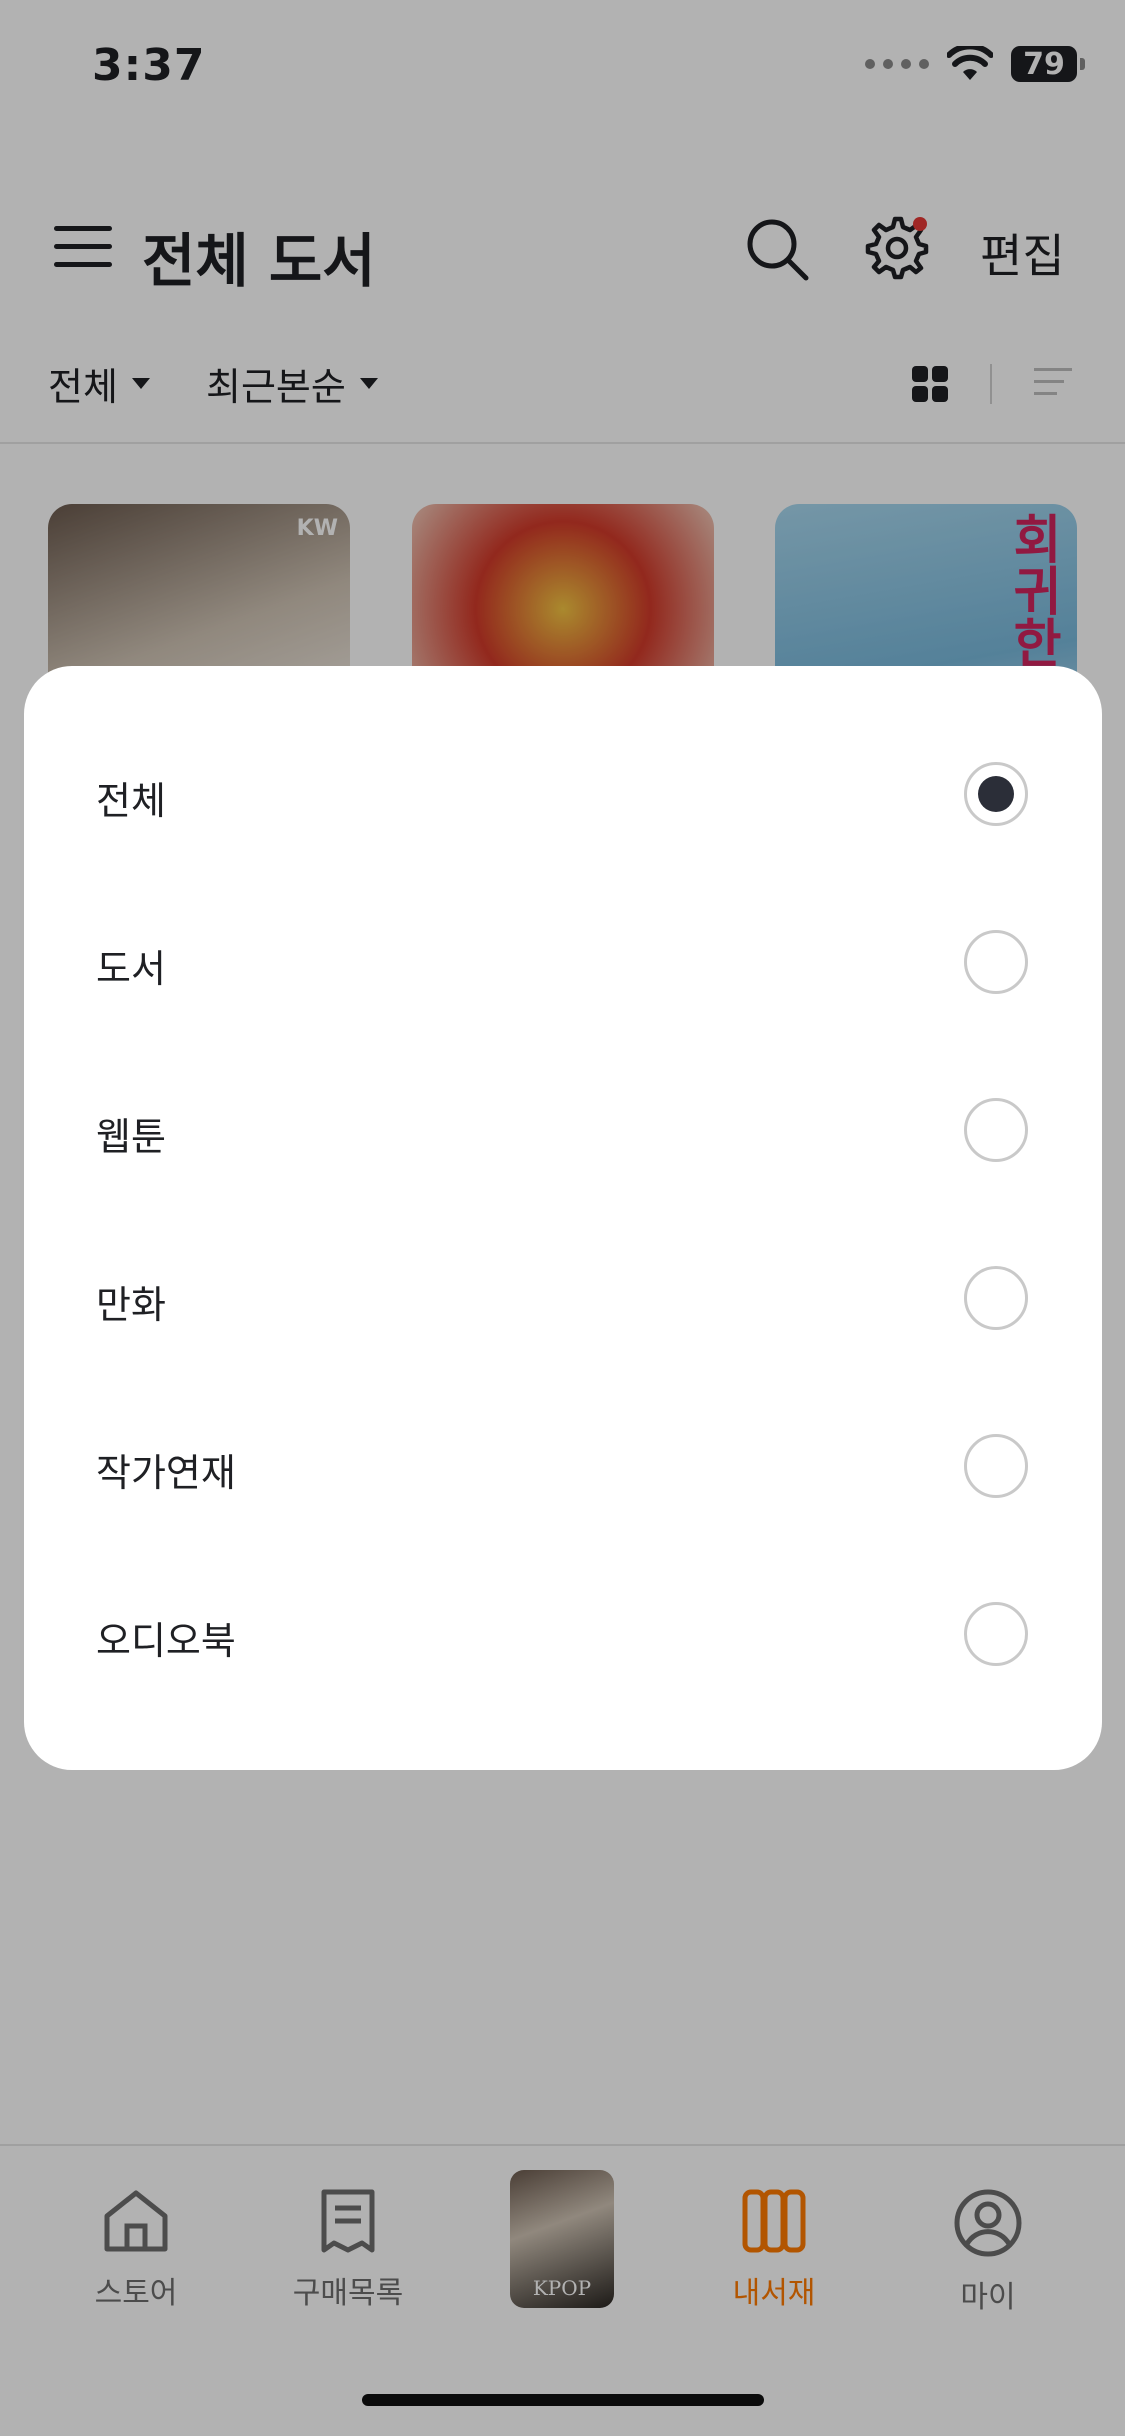 The image size is (1125, 2436). What do you see at coordinates (563, 1636) in the screenshot?
I see `filter-option-audiobook: 오디오북` at bounding box center [563, 1636].